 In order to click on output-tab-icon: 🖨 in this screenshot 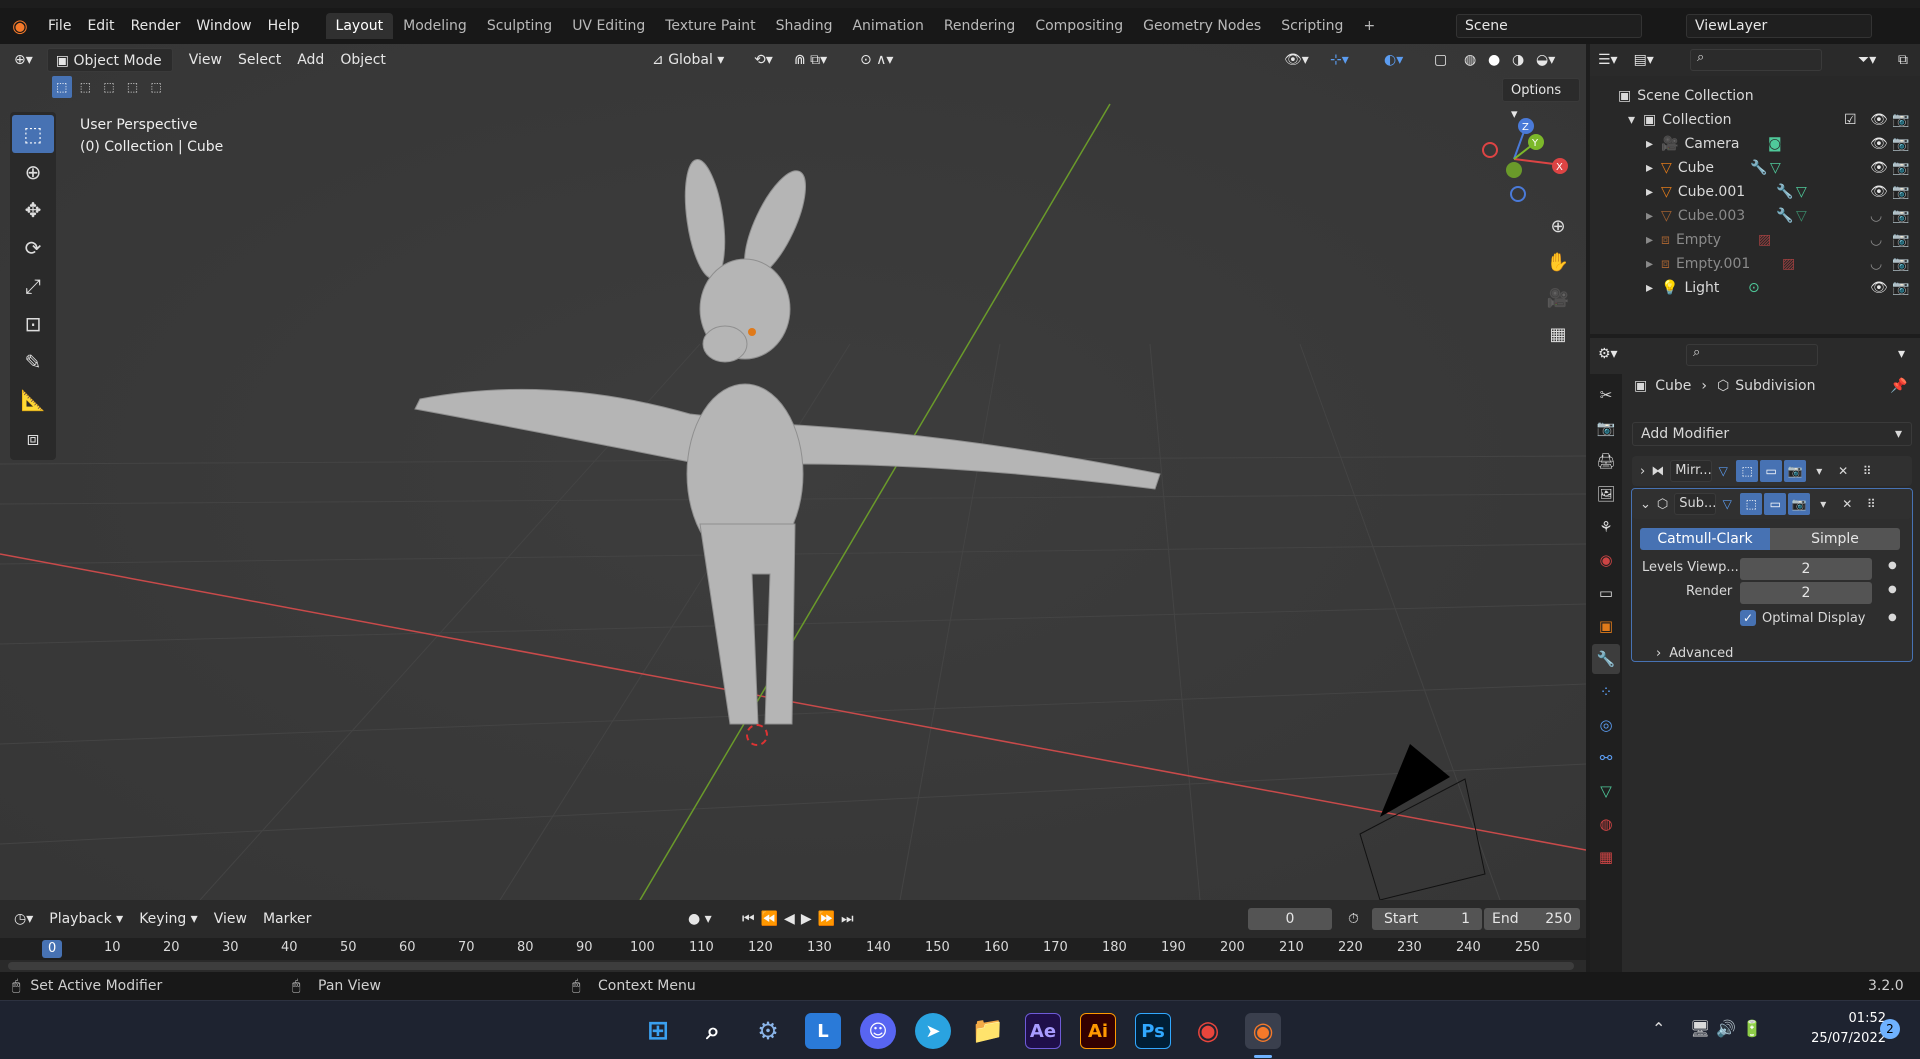, I will do `click(1606, 461)`.